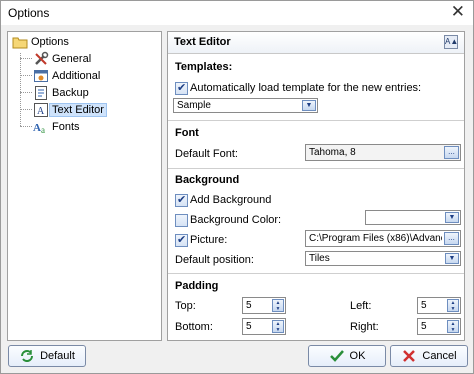  Describe the element at coordinates (41, 59) in the screenshot. I see `wrench-icon` at that location.